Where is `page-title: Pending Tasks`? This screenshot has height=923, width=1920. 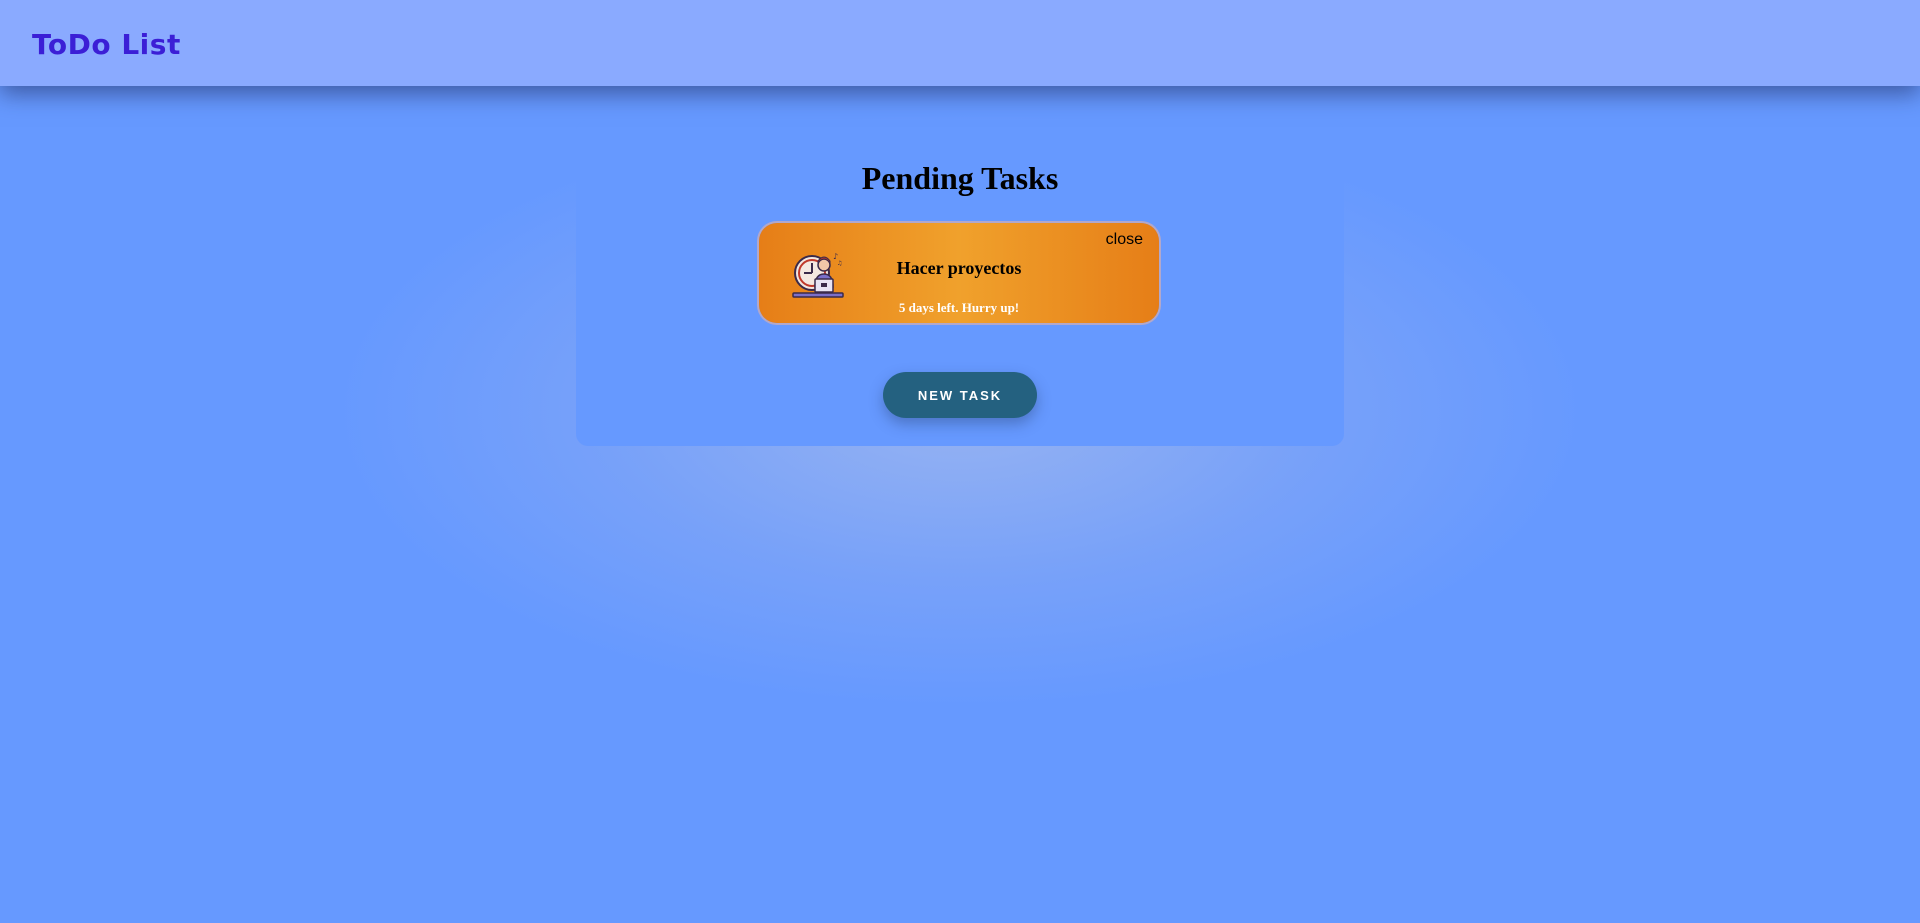 page-title: Pending Tasks is located at coordinates (960, 178).